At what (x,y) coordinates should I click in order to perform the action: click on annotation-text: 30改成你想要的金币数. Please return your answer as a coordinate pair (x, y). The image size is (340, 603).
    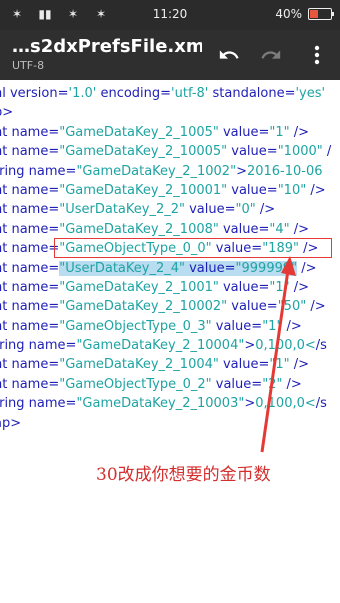
    Looking at the image, I should click on (183, 475).